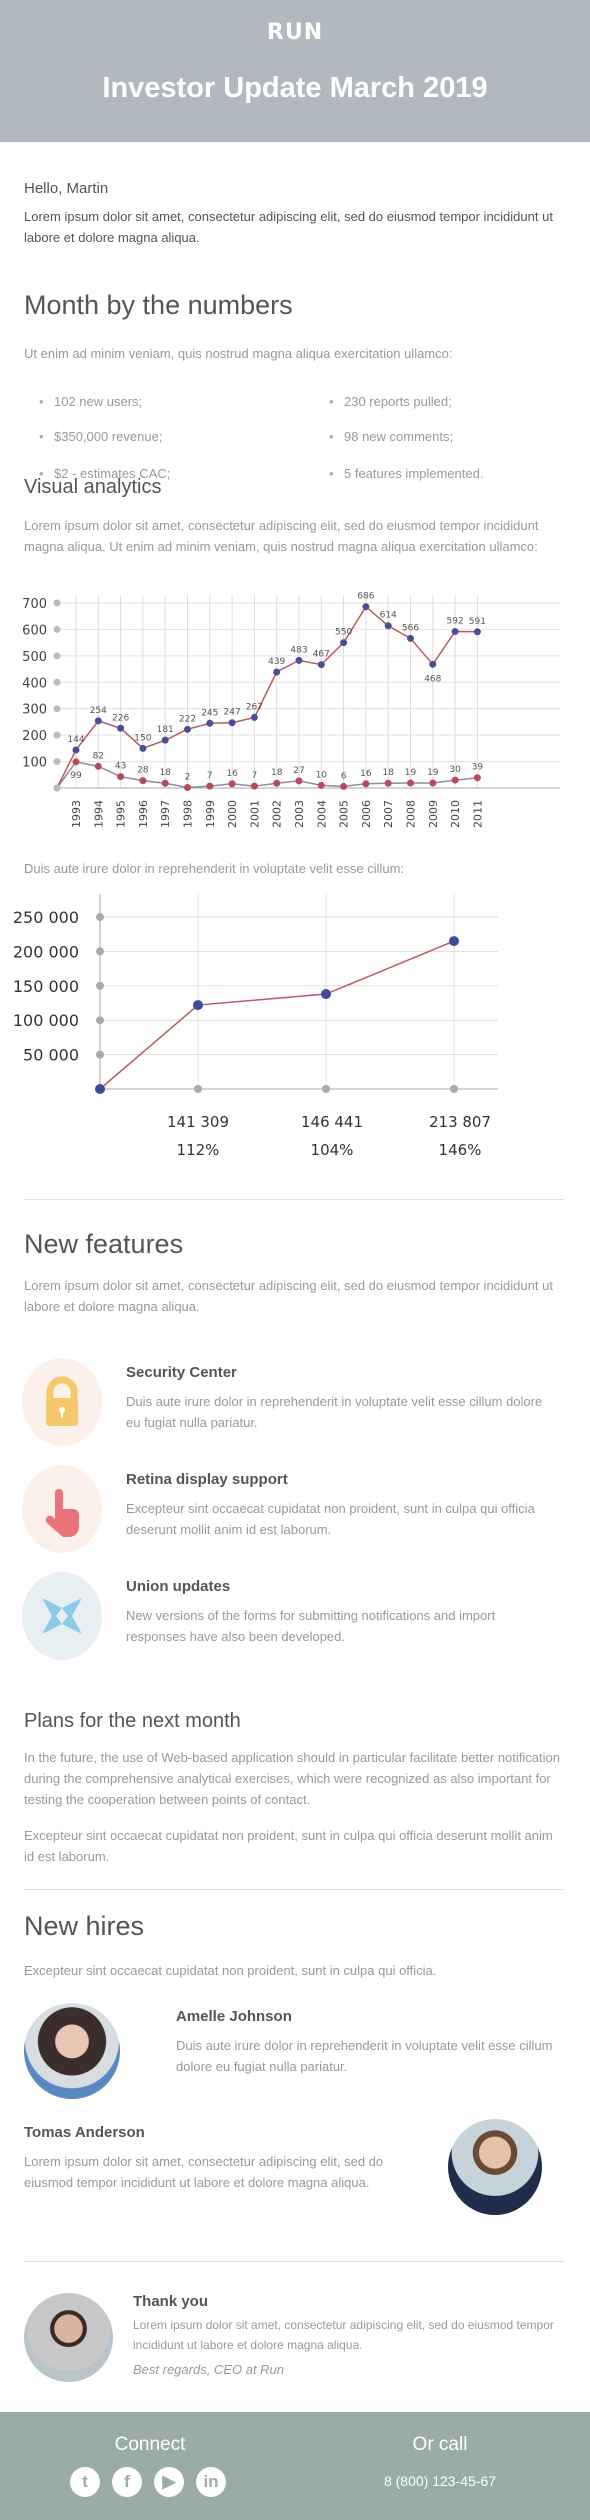  What do you see at coordinates (34, 683) in the screenshot?
I see `y-tick-label: 400` at bounding box center [34, 683].